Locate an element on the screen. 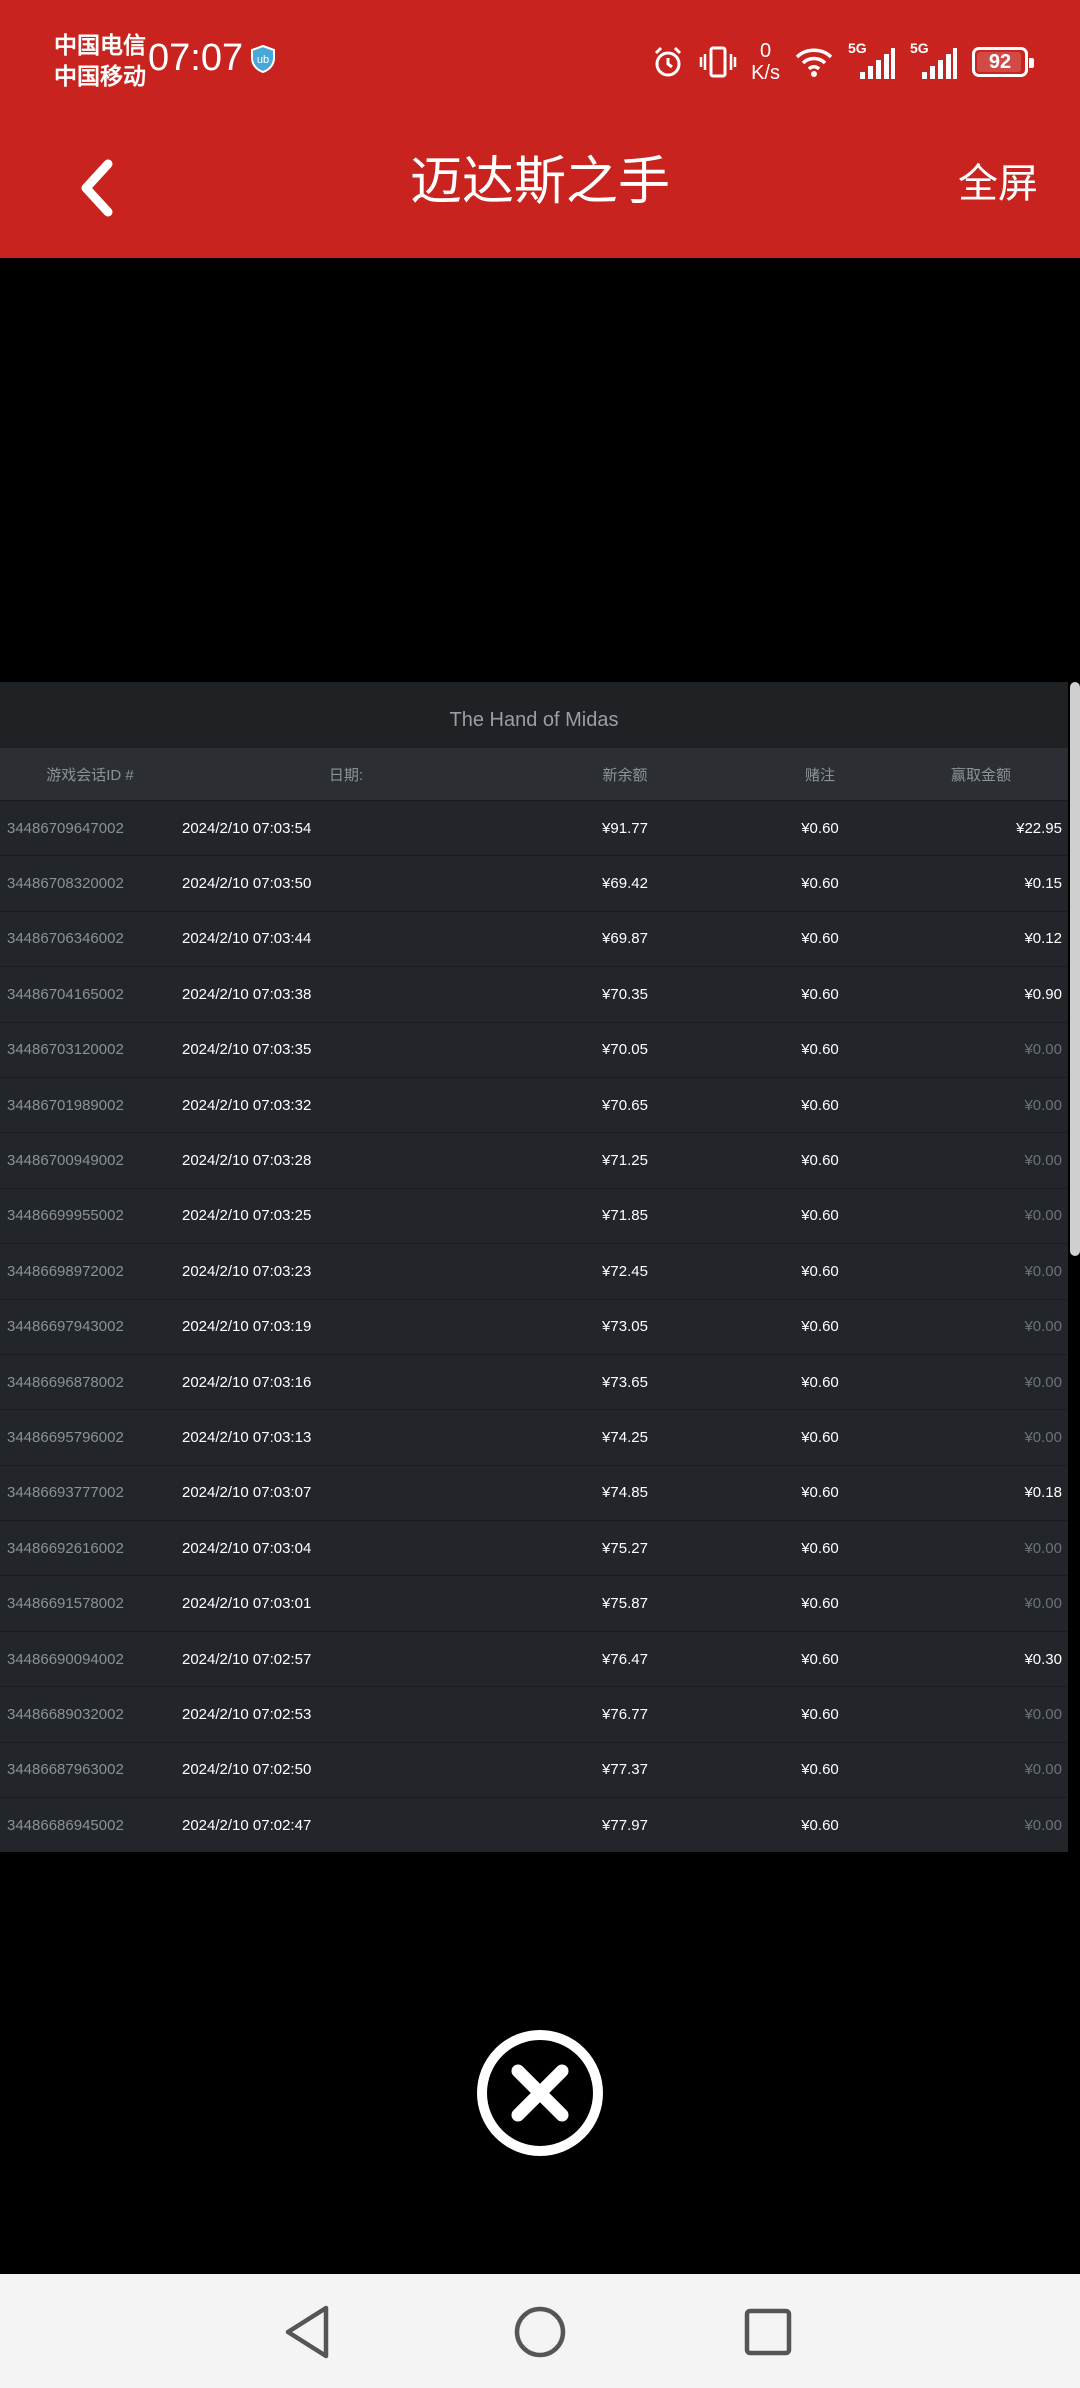 The width and height of the screenshot is (1080, 2388). session-id-cell: 34486695796002 is located at coordinates (65, 1437).